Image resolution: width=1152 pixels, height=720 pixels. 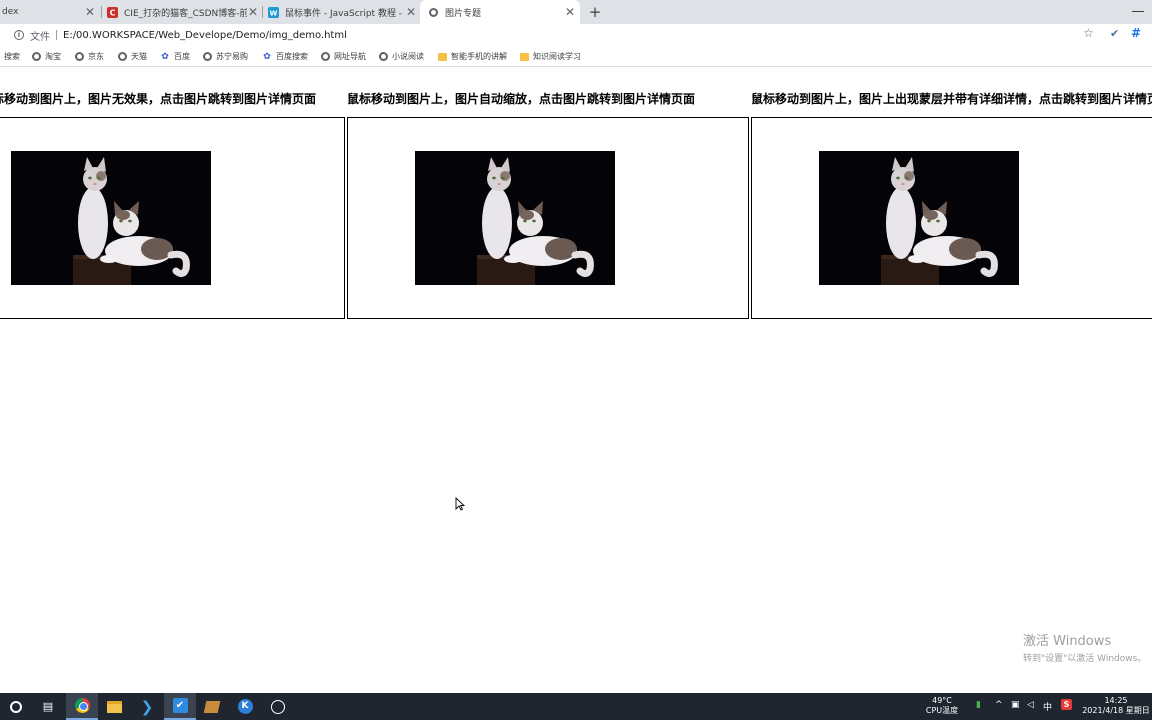 I want to click on clock-icon, so click(x=278, y=706).